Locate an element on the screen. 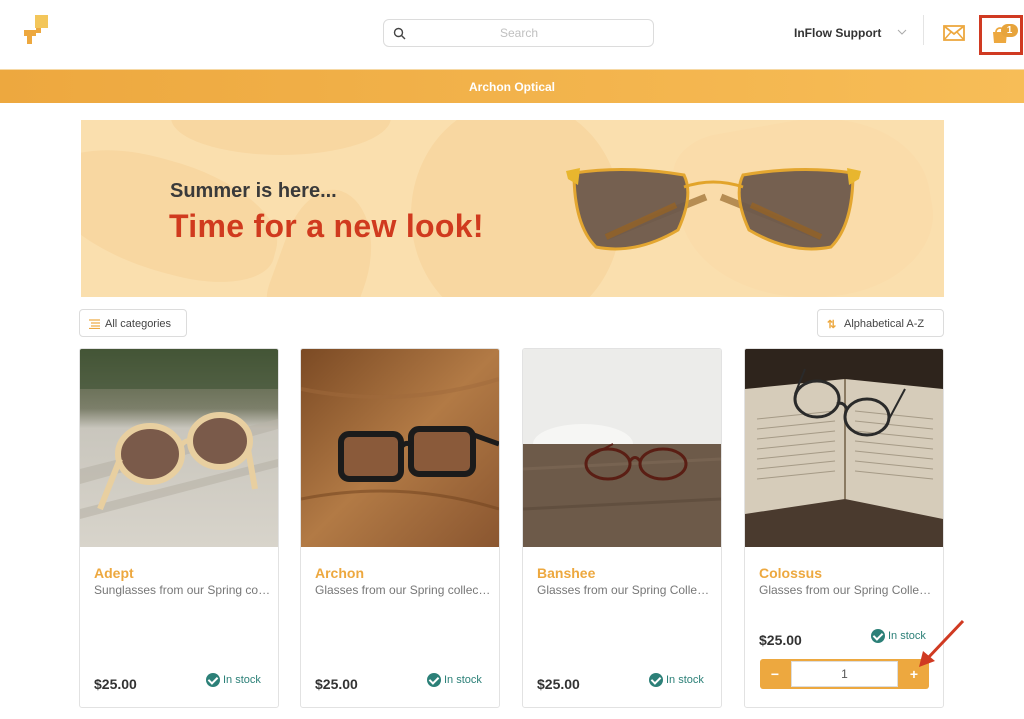 This screenshot has height=719, width=1024. category-filter-button: All categories is located at coordinates (133, 323).